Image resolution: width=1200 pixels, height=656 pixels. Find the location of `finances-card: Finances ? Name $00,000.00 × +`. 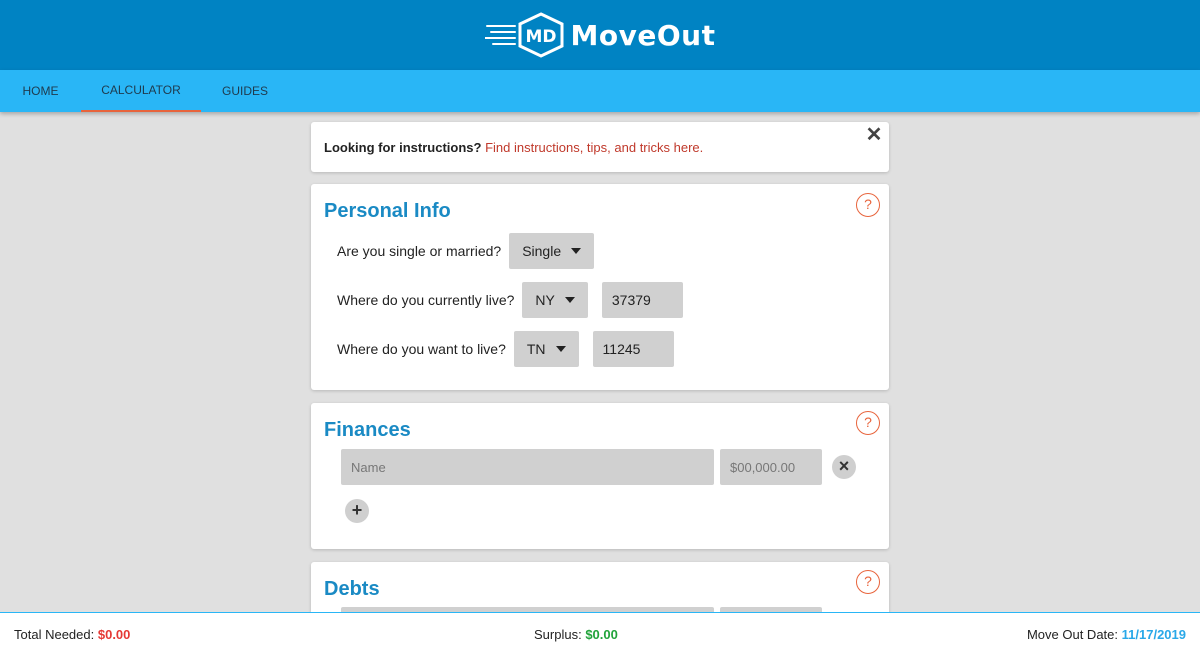

finances-card: Finances ? Name $00,000.00 × + is located at coordinates (600, 476).